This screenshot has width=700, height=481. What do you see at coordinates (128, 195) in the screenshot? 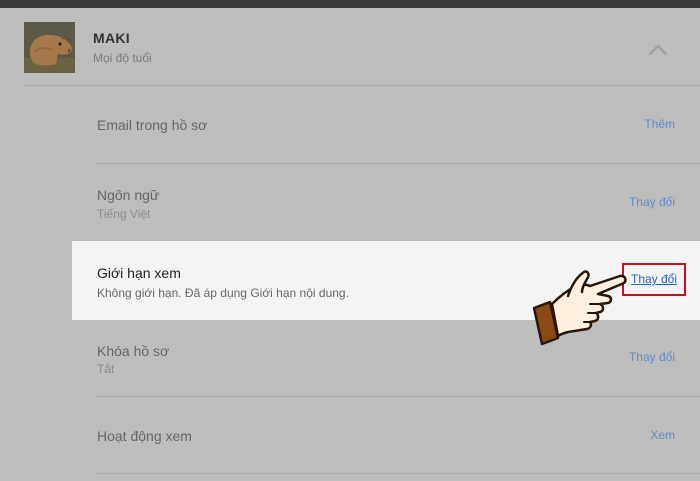
I see `row-title: Ngôn ngữ` at bounding box center [128, 195].